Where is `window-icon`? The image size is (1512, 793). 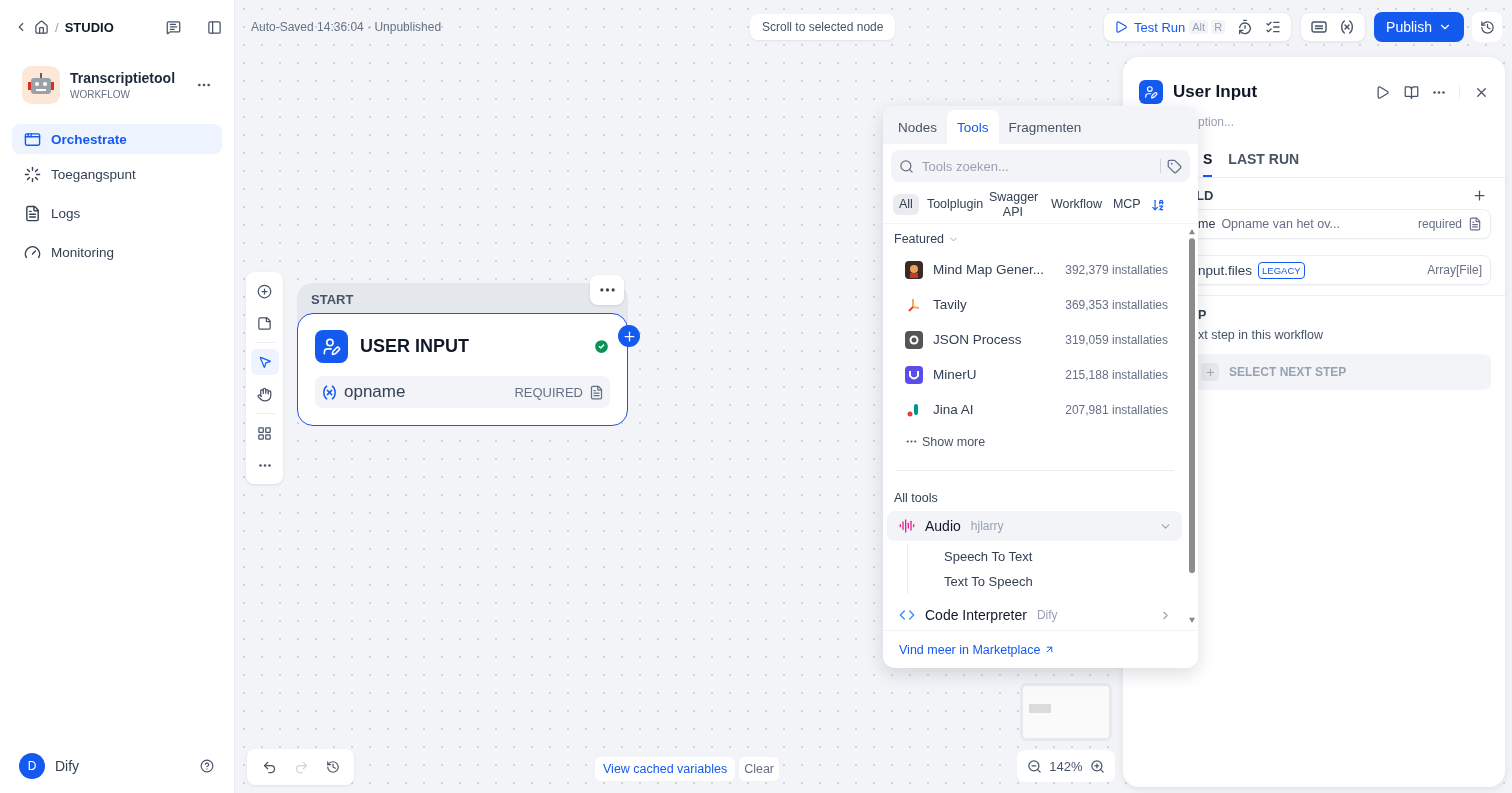
window-icon is located at coordinates (32, 139).